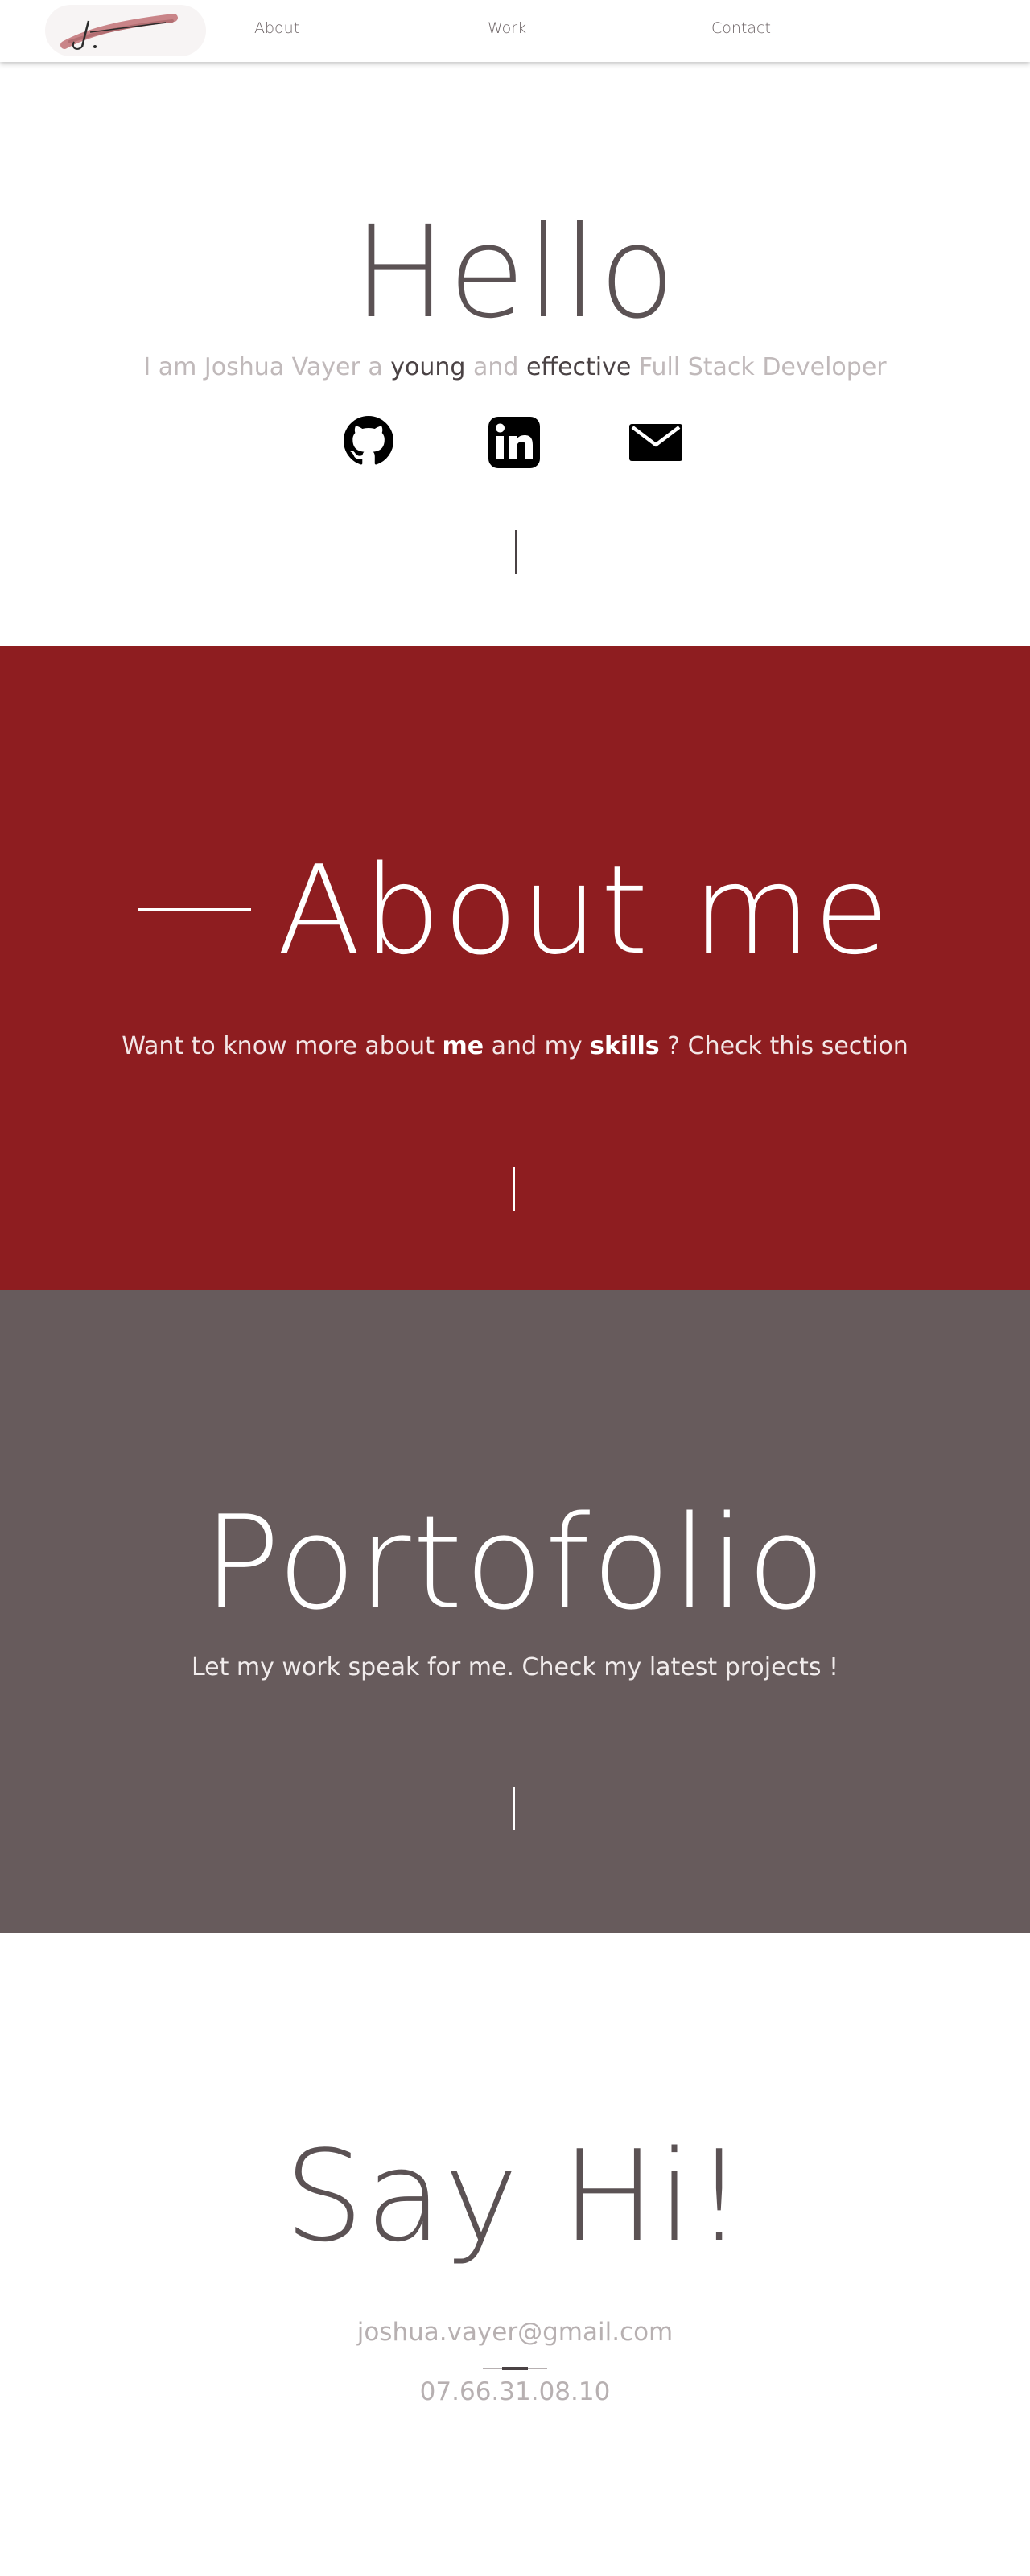  What do you see at coordinates (495, 367) in the screenshot?
I see `tagline-text: and` at bounding box center [495, 367].